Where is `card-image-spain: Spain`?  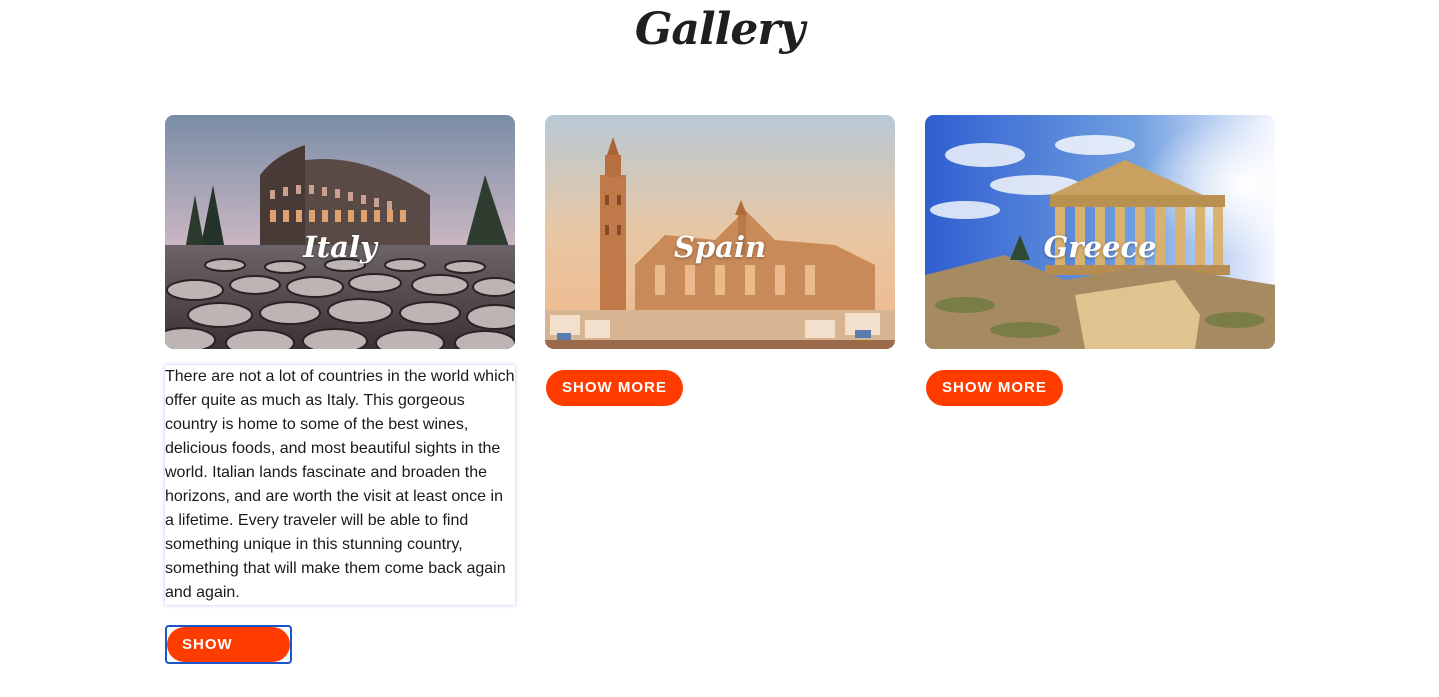
card-image-spain: Spain is located at coordinates (720, 232).